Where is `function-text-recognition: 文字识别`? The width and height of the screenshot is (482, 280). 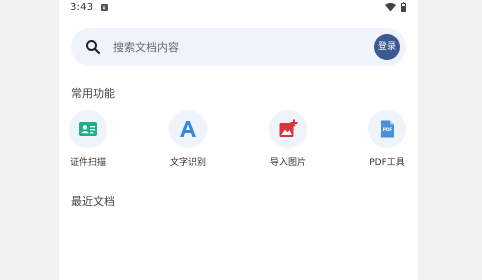
function-text-recognition: 文字识别 is located at coordinates (189, 141).